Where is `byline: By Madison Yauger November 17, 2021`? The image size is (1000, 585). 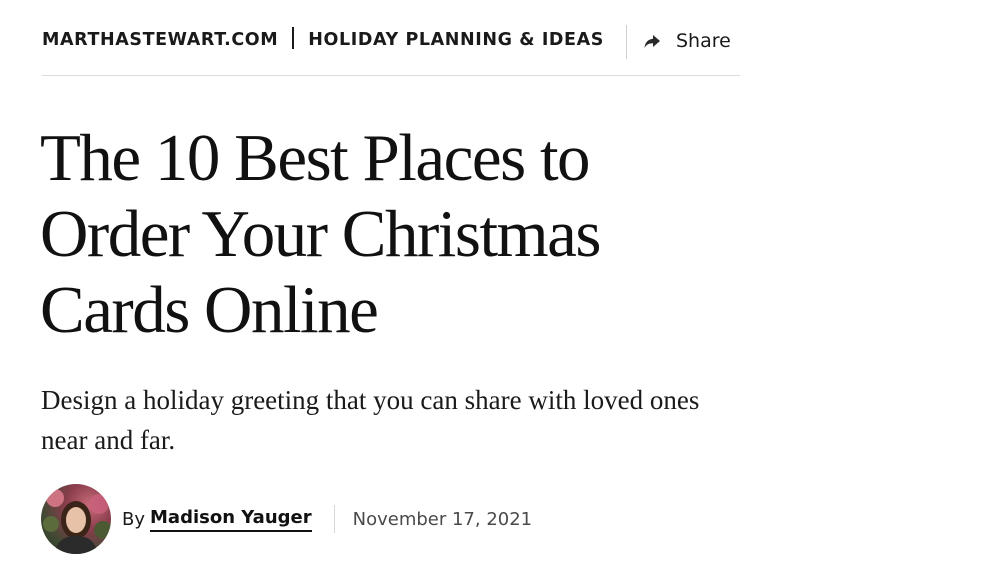 byline: By Madison Yauger November 17, 2021 is located at coordinates (286, 519).